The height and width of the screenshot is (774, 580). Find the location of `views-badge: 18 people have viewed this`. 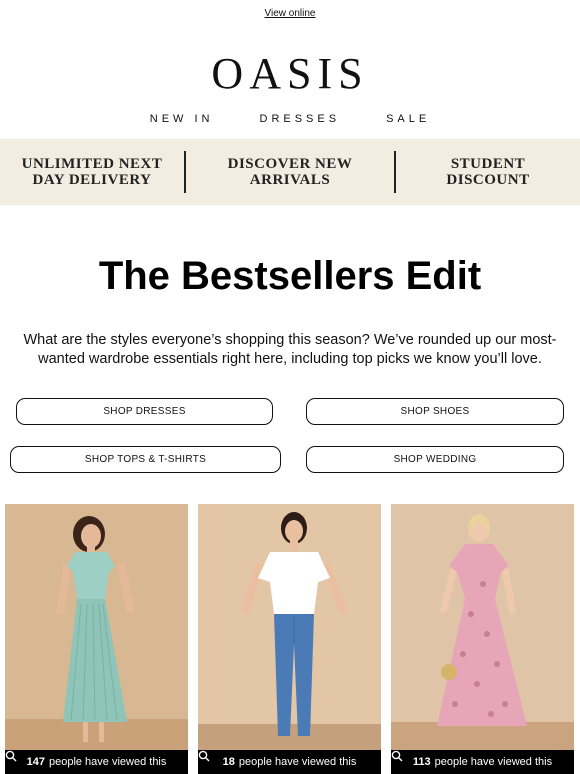

views-badge: 18 people have viewed this is located at coordinates (289, 762).